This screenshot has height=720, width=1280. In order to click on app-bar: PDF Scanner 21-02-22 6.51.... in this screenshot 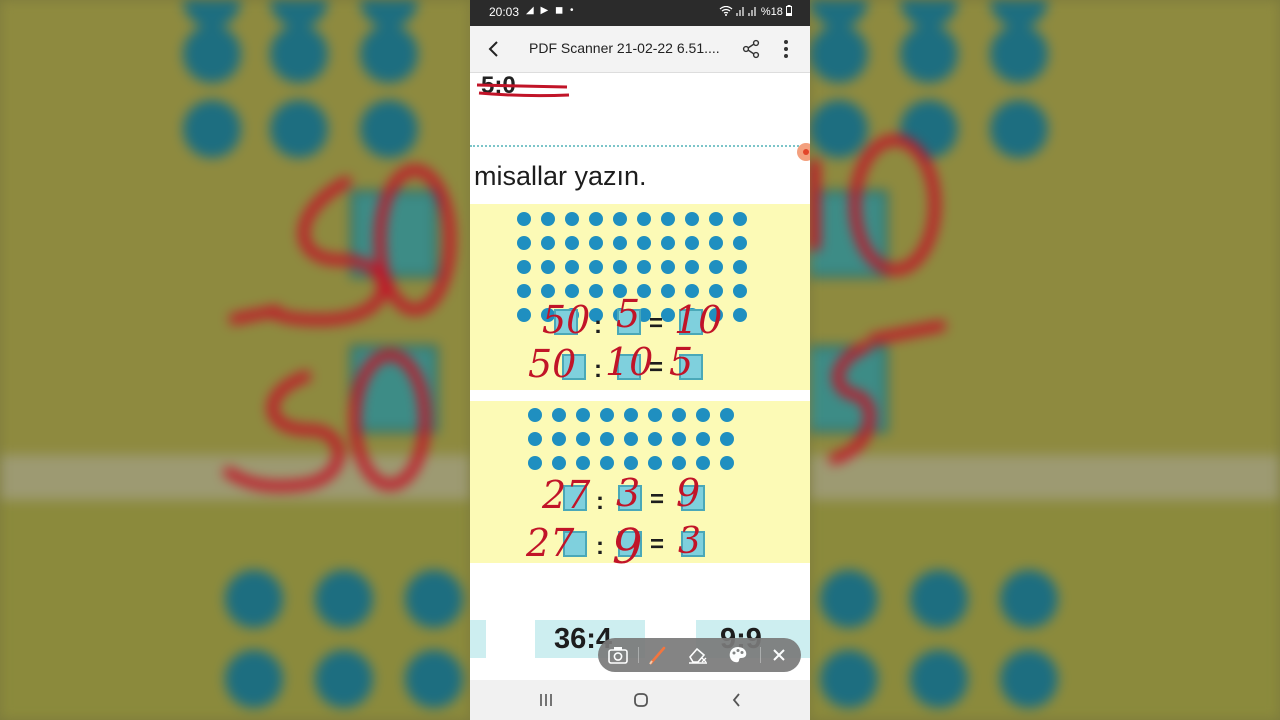, I will do `click(640, 49)`.